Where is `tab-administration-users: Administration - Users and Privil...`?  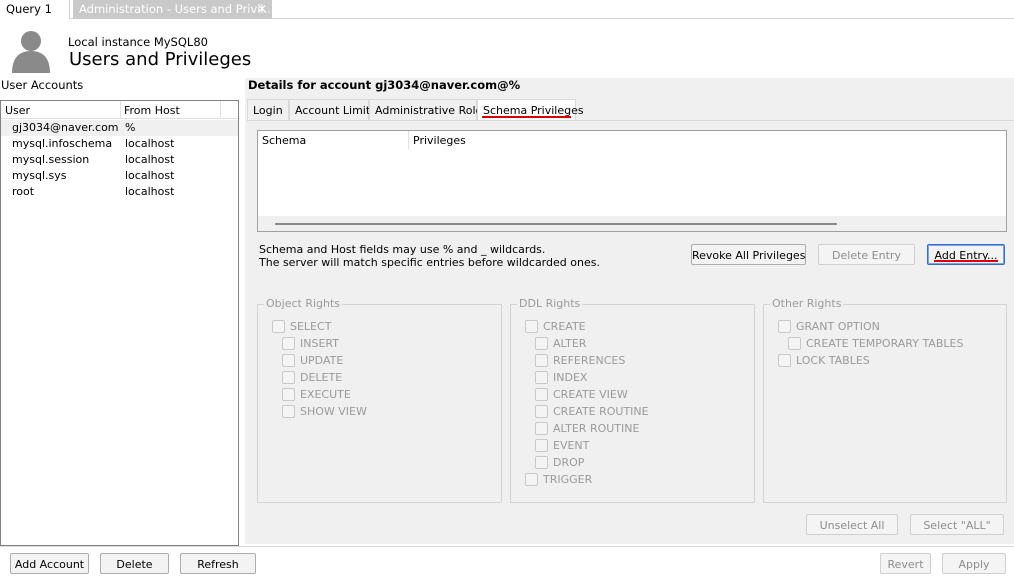
tab-administration-users: Administration - Users and Privil... is located at coordinates (172, 9).